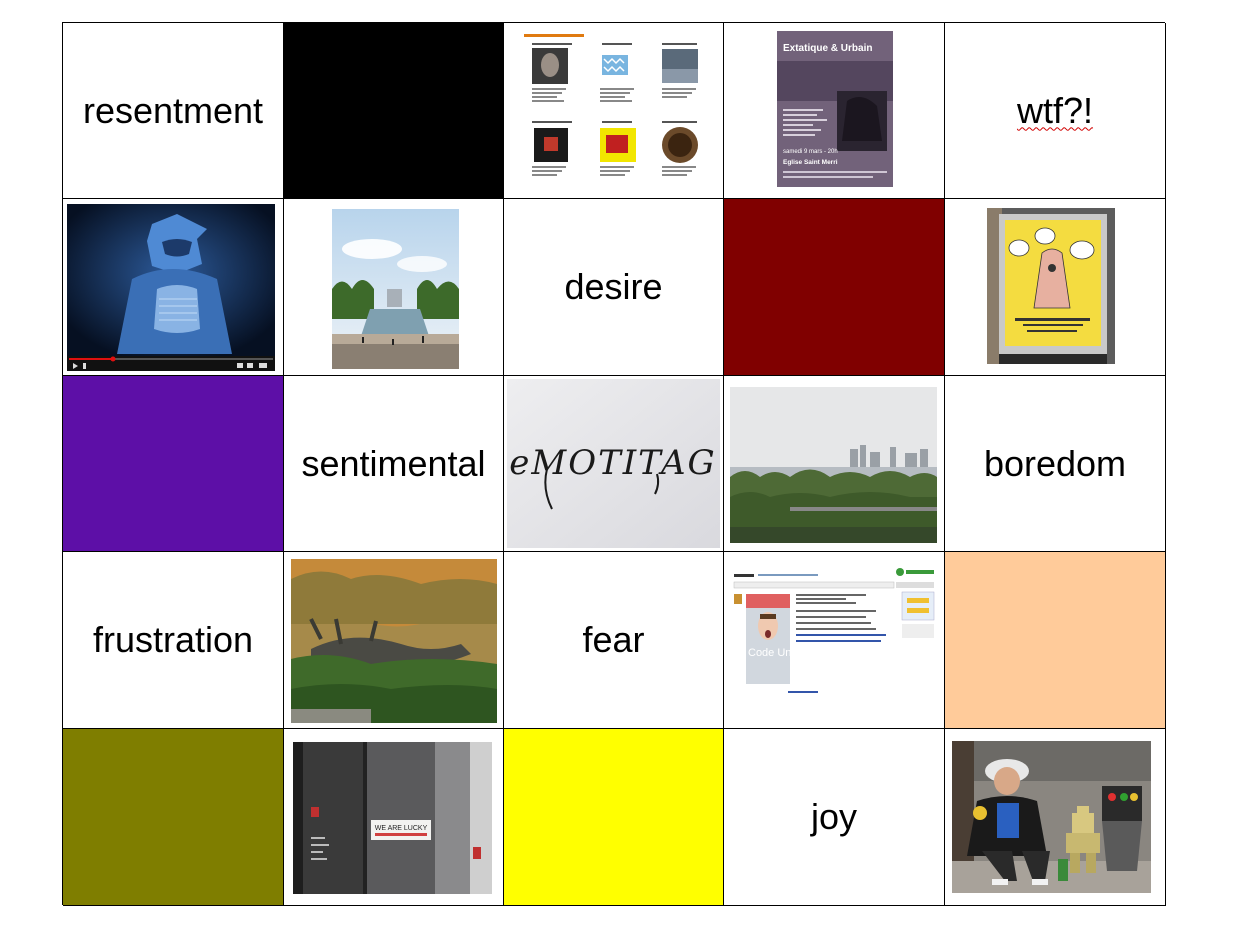 The image size is (1235, 926). I want to click on cell-dvd-page: Code Unknown, so click(834, 640).